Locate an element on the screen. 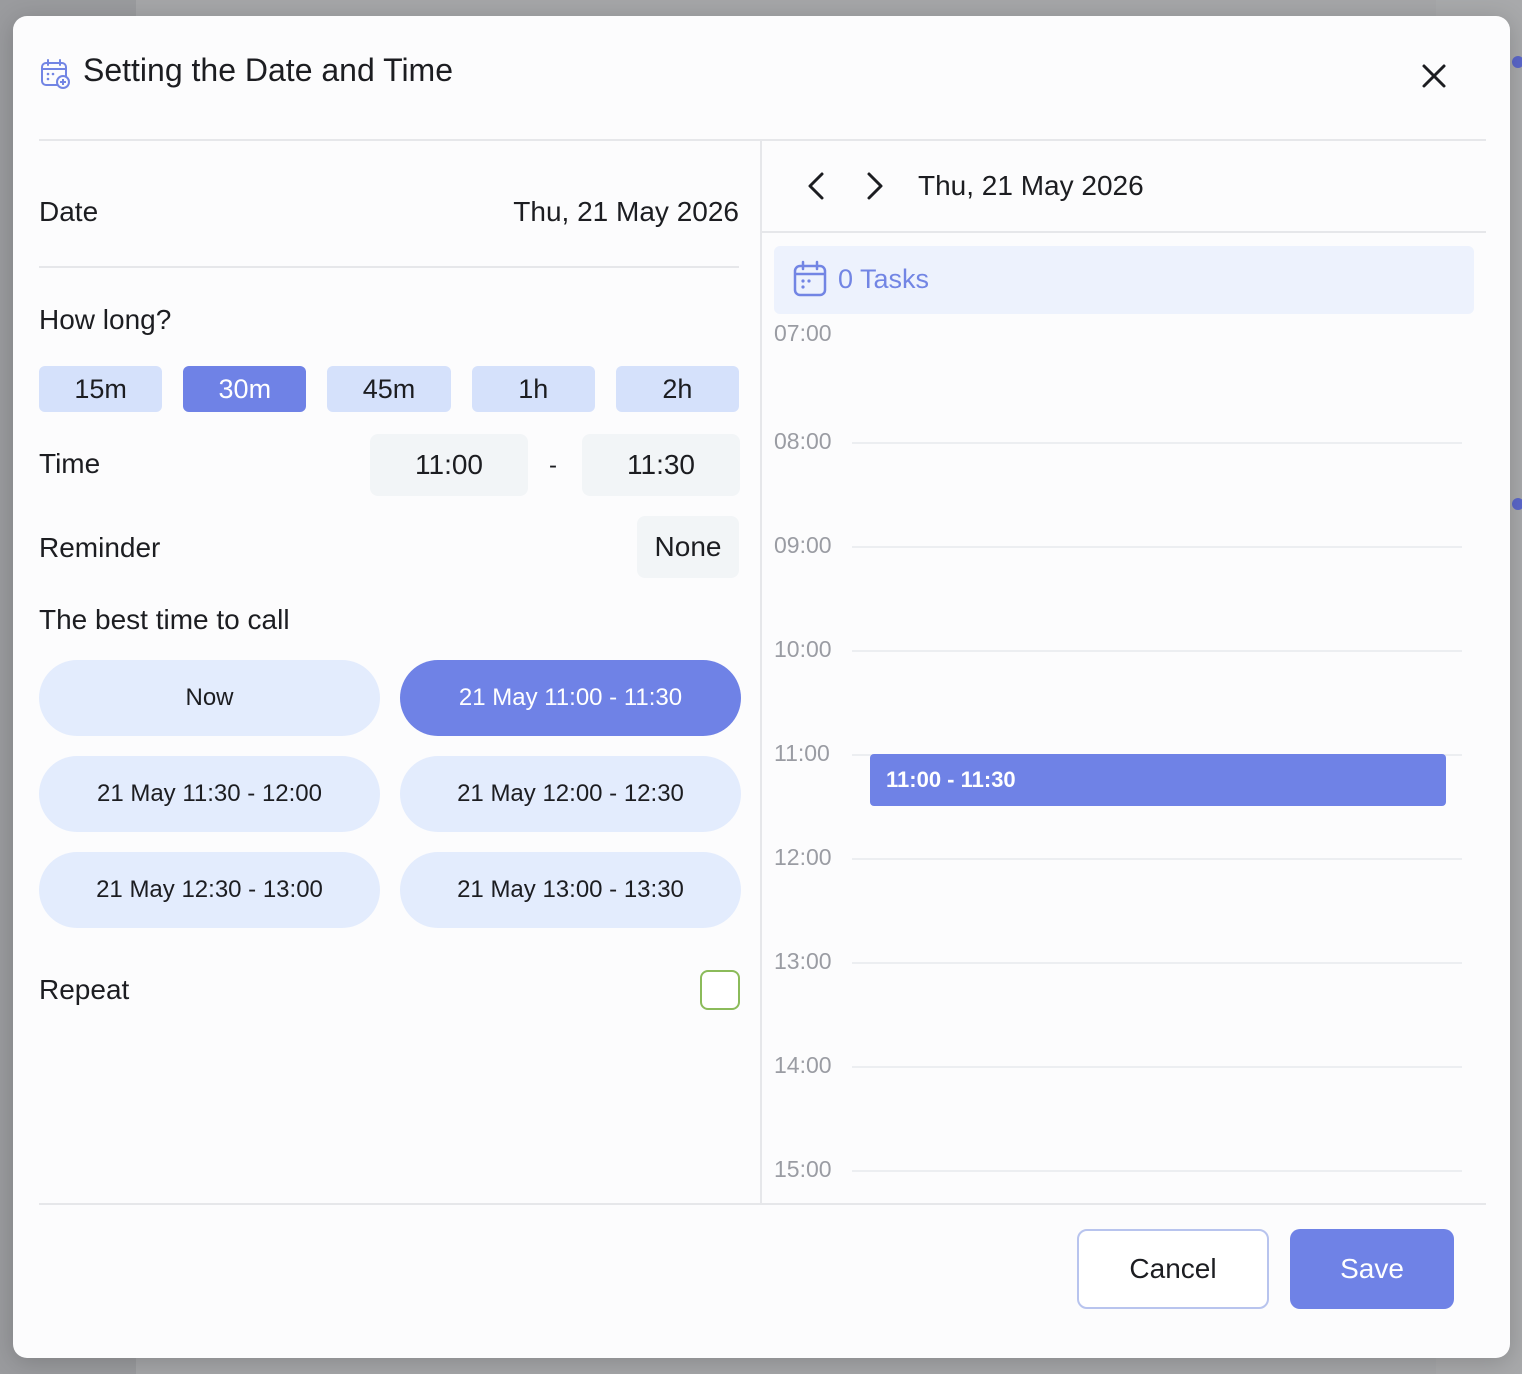 The width and height of the screenshot is (1522, 1374). modal-header: Setting the Date and Time is located at coordinates (761, 78).